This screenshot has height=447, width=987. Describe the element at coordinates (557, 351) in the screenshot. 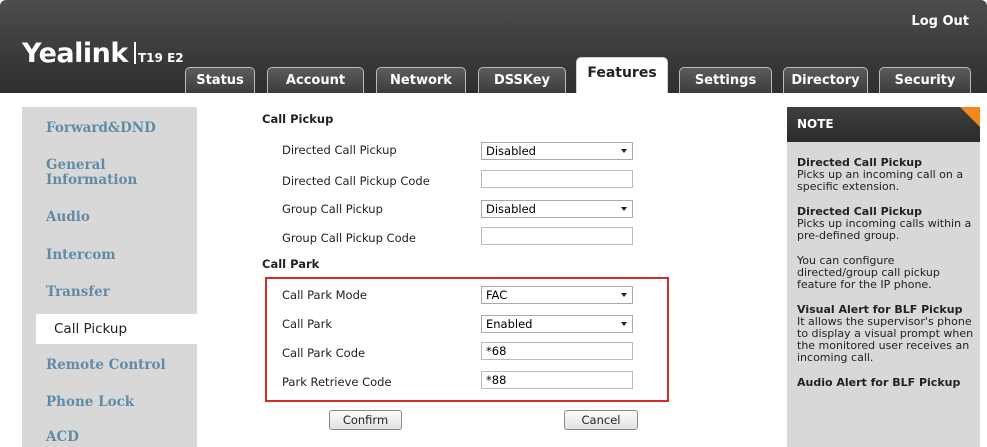

I see `input-call-park-code: *68` at that location.